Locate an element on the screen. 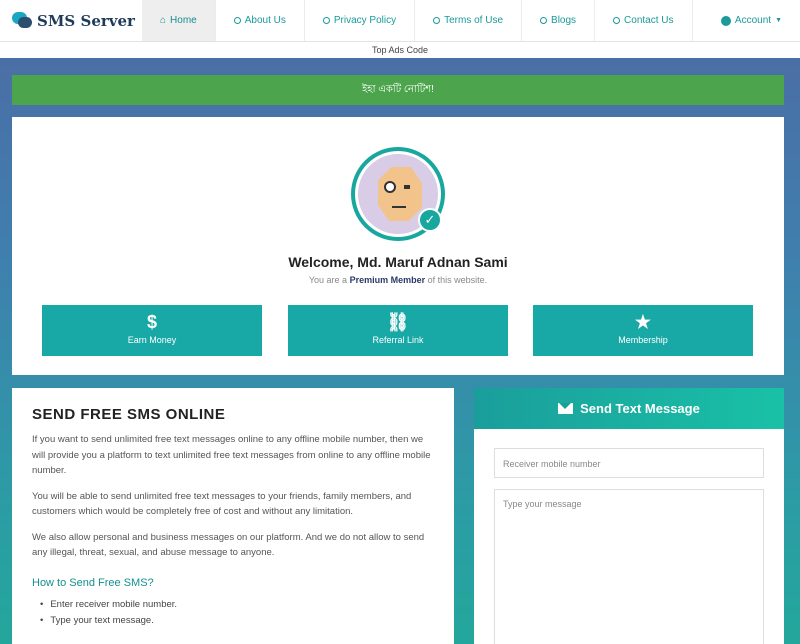 Image resolution: width=800 pixels, height=644 pixels. dollar-icon: $ is located at coordinates (151, 322).